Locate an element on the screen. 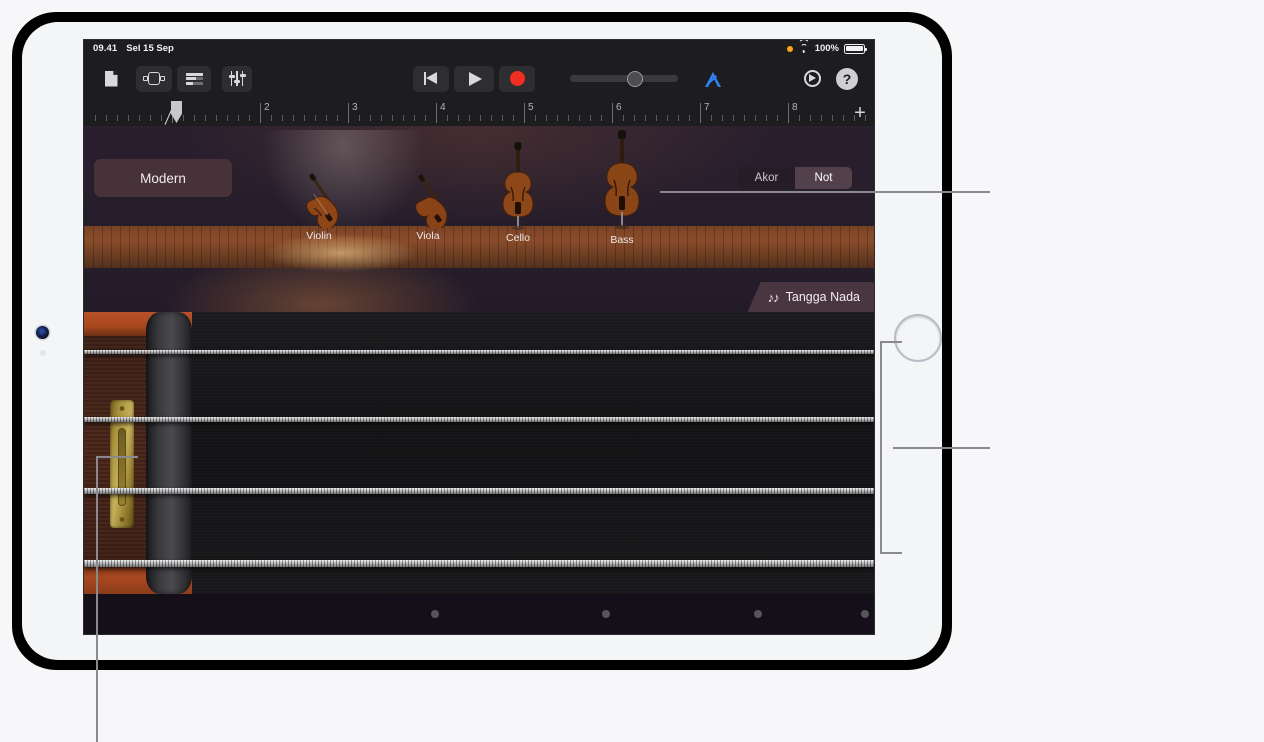 The image size is (1264, 742). timeline-ruler: 12345678 + is located at coordinates (479, 113).